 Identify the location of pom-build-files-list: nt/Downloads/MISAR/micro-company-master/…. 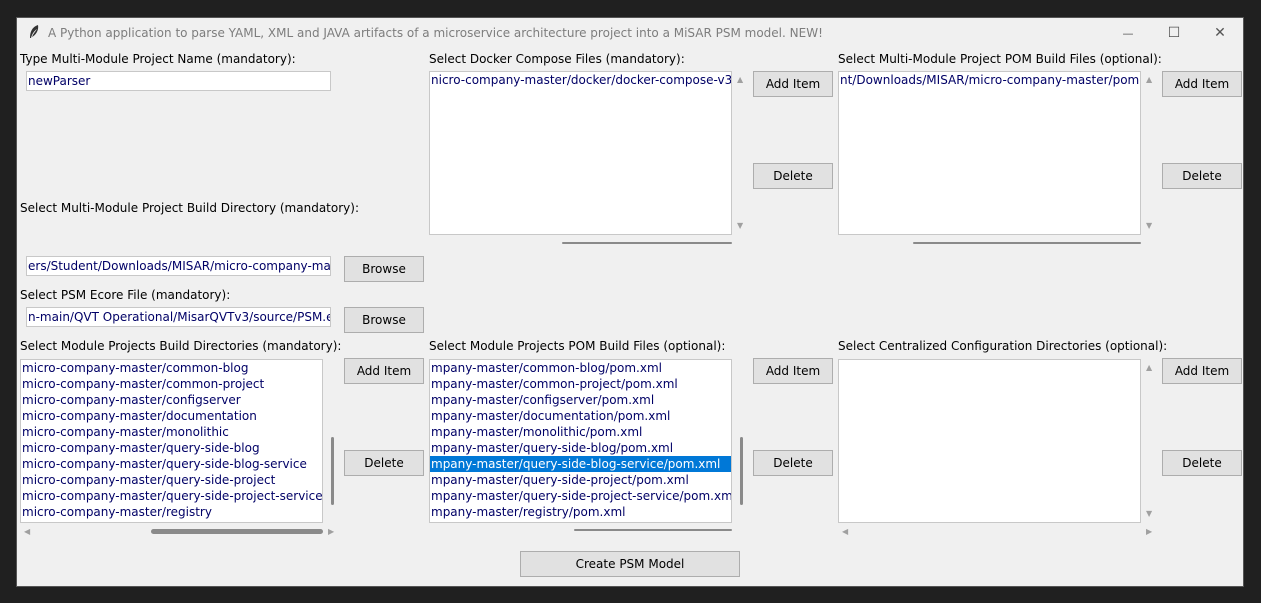
(989, 153).